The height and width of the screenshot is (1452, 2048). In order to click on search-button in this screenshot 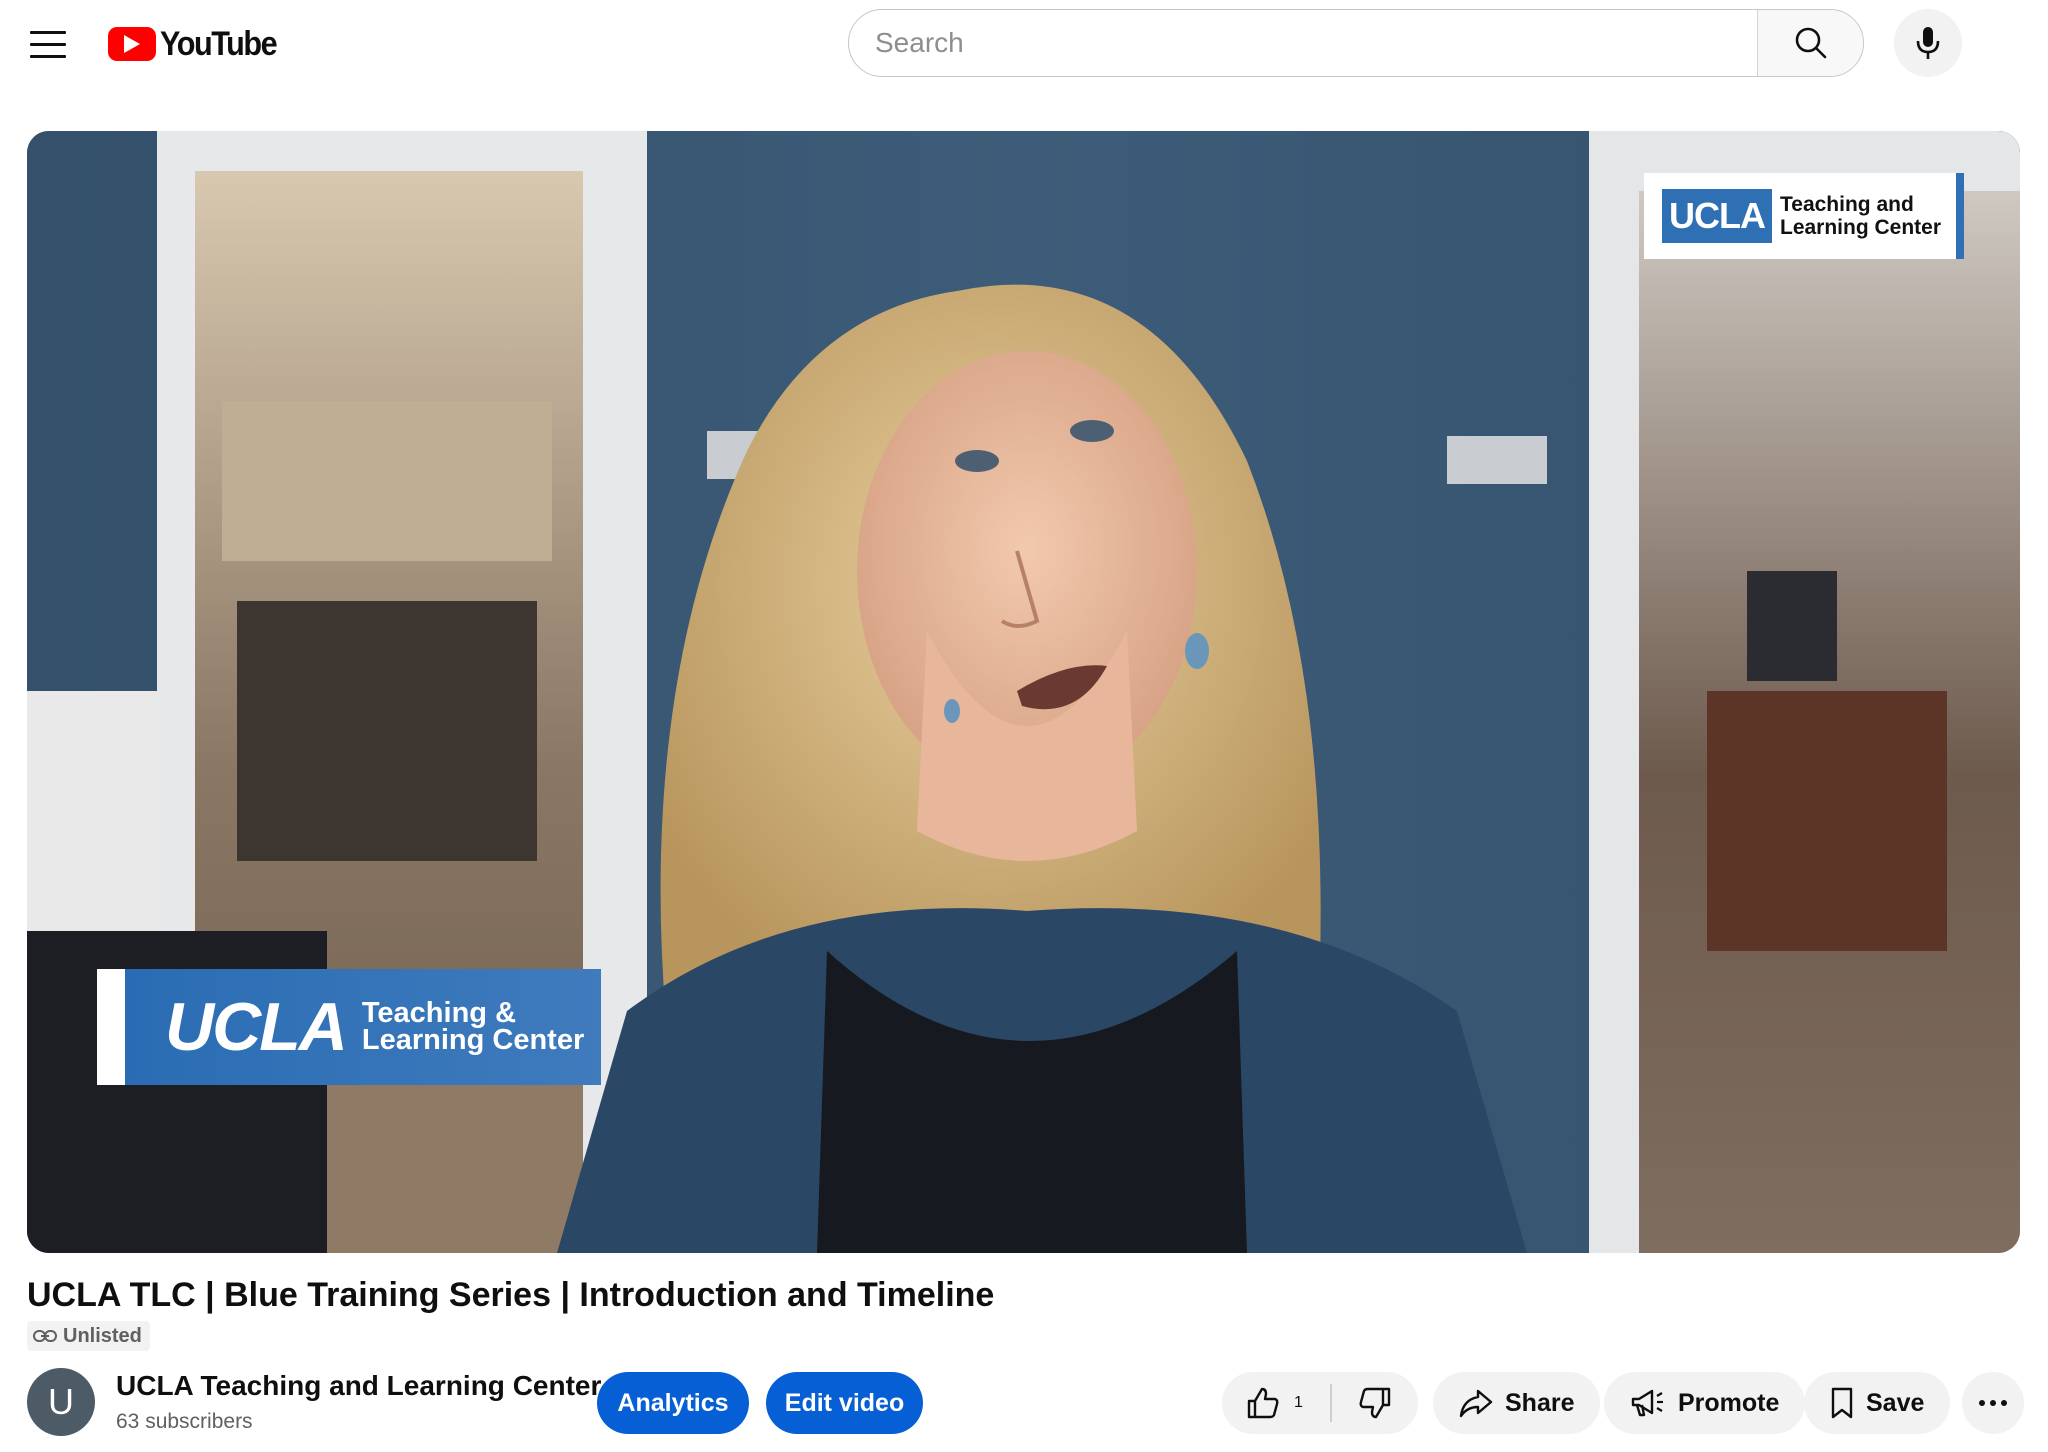, I will do `click(1810, 43)`.